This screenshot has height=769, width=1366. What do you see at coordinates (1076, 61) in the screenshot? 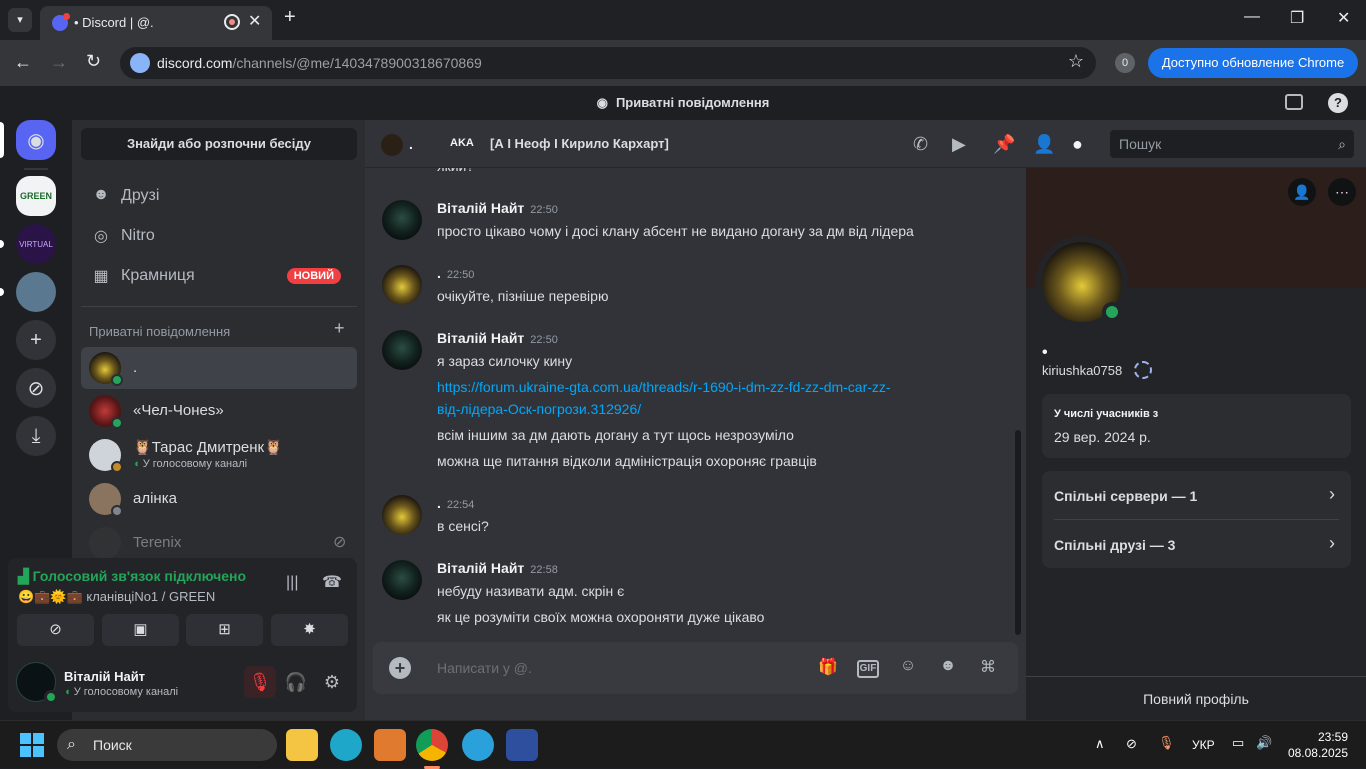
I see `bookmark-star-icon: ☆` at bounding box center [1076, 61].